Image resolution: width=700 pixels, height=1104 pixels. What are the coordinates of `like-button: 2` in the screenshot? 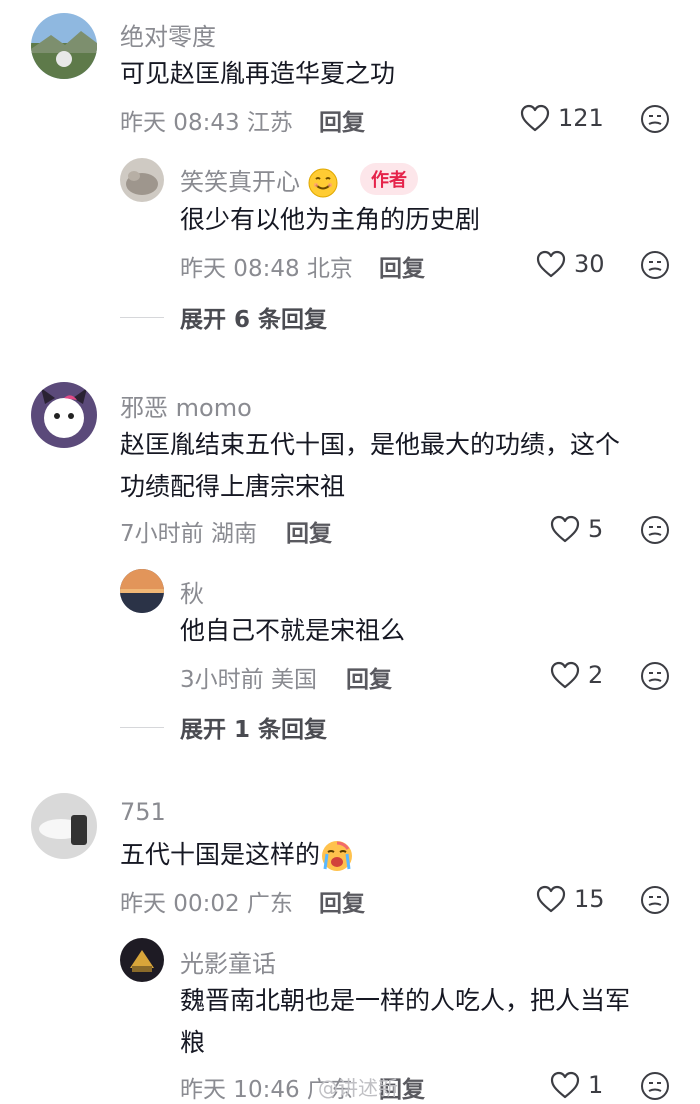 It's located at (576, 675).